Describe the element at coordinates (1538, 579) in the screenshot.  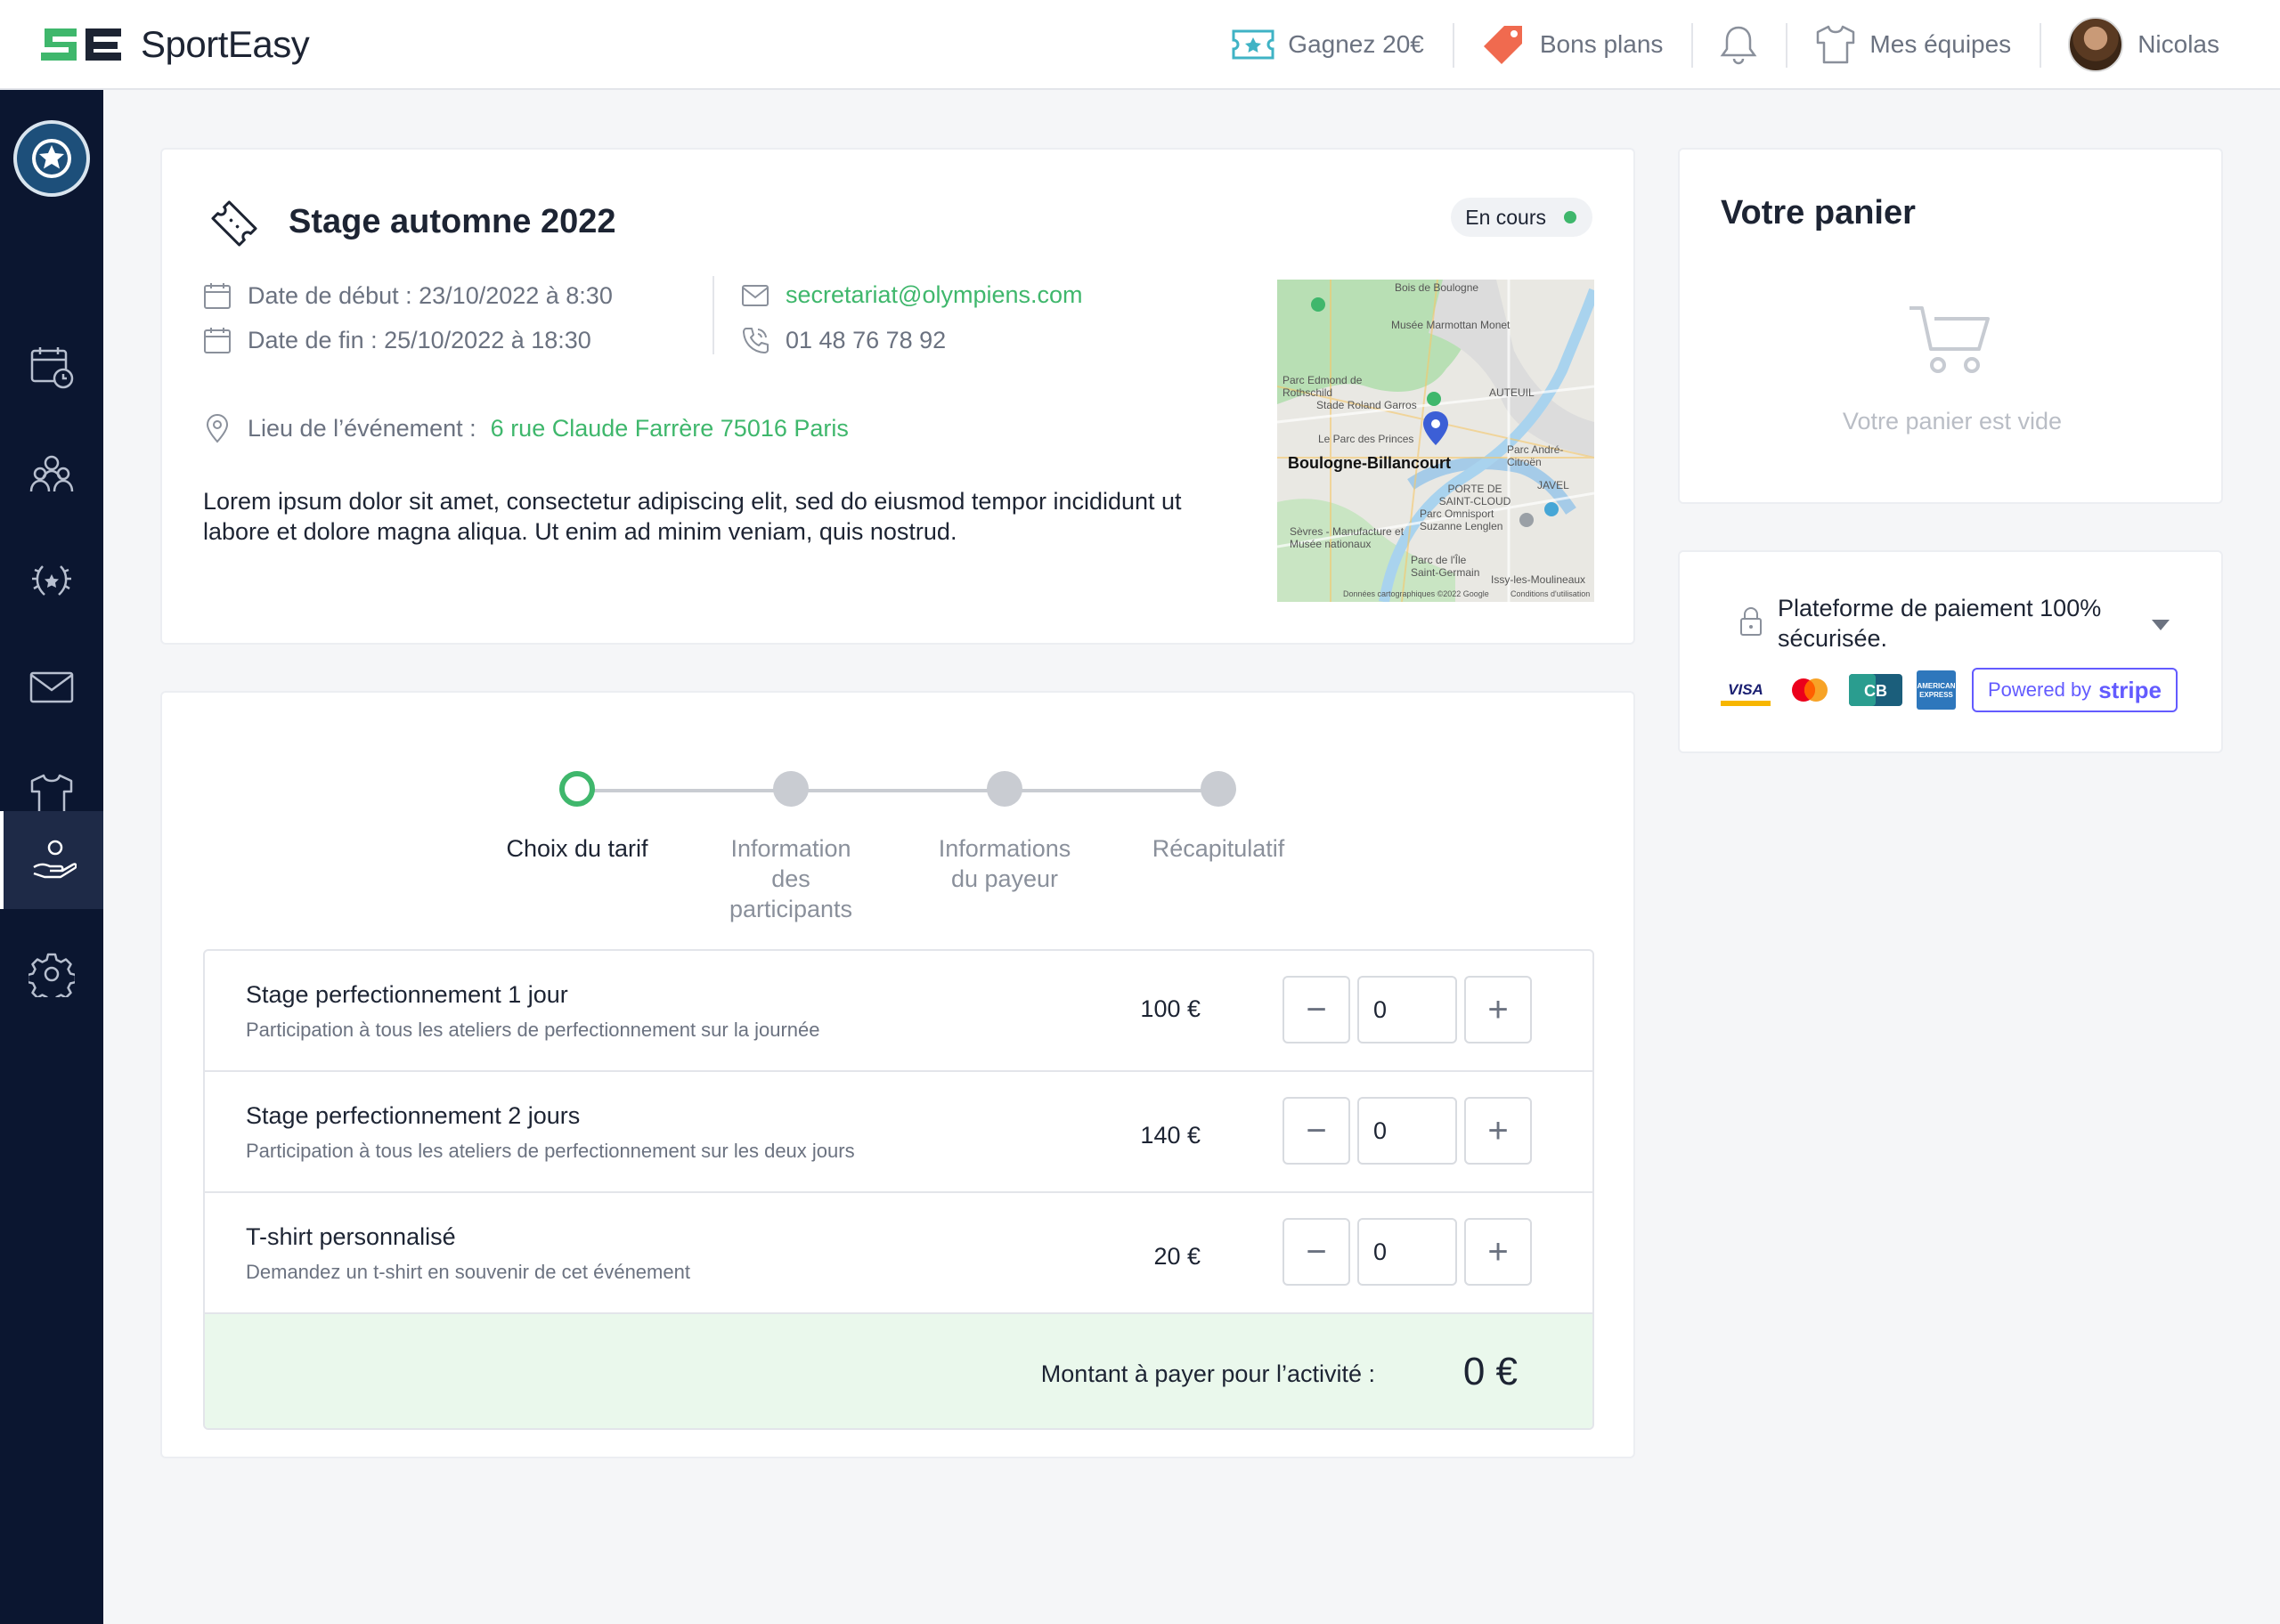
I see `map-label: Issy-les-Moulineaux` at that location.